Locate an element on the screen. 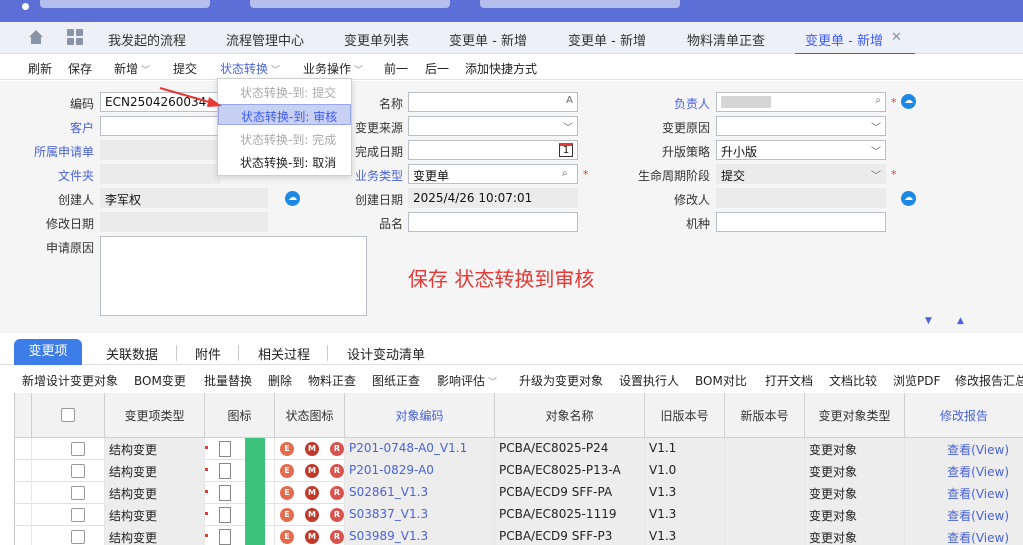 This screenshot has height=545, width=1023. calendar-icon: 1 is located at coordinates (566, 150).